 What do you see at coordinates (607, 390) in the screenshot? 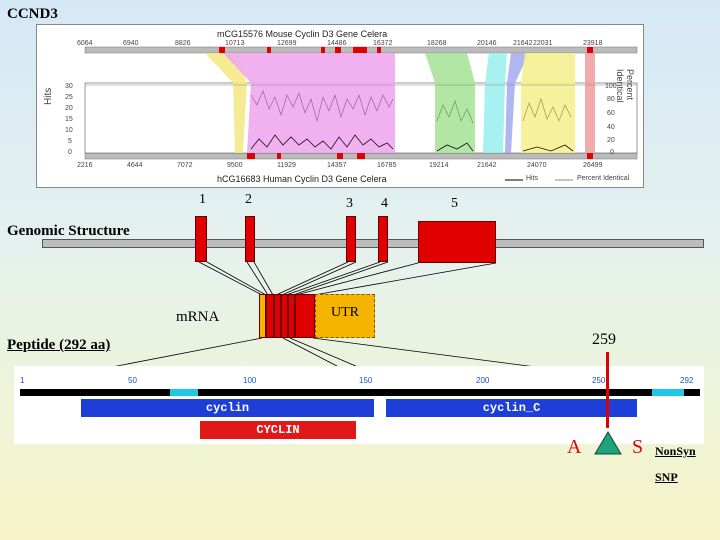
I see `snp-marker-line` at bounding box center [607, 390].